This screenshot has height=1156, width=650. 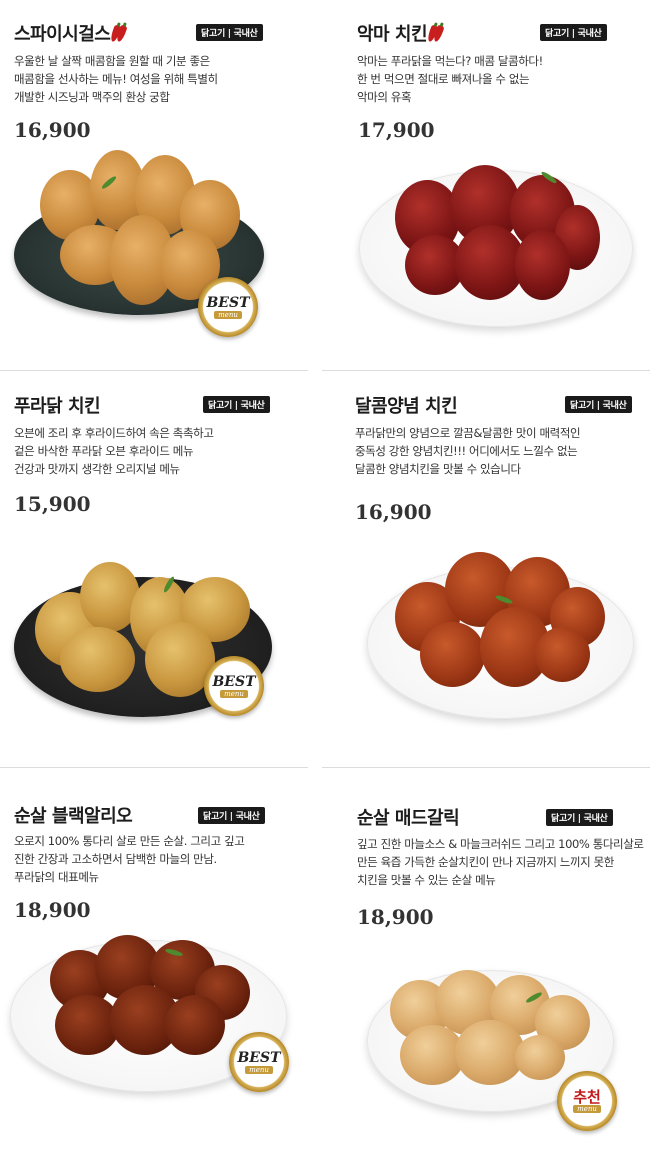 What do you see at coordinates (71, 33) in the screenshot?
I see `menu-title: 스파이시걸스` at bounding box center [71, 33].